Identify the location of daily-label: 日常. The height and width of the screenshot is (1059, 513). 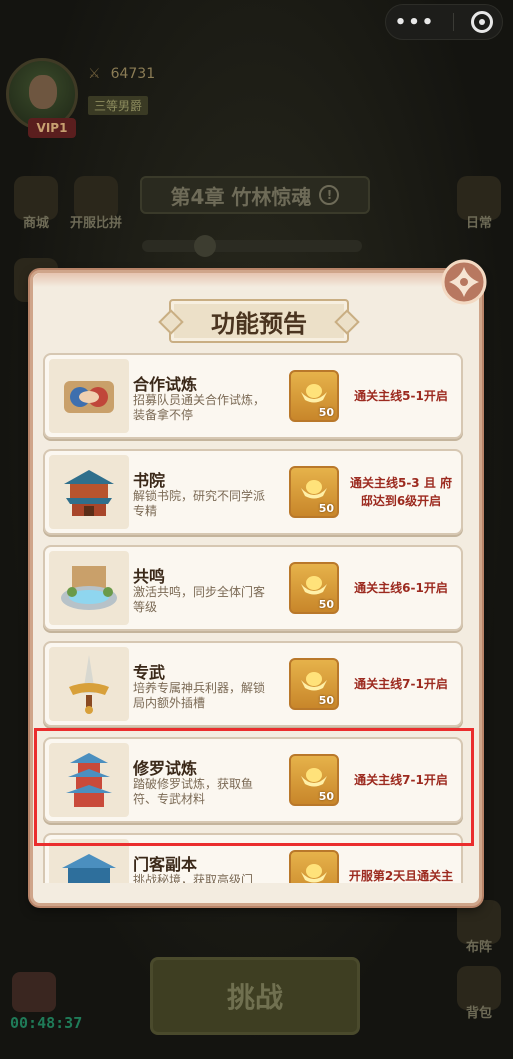
(478, 223).